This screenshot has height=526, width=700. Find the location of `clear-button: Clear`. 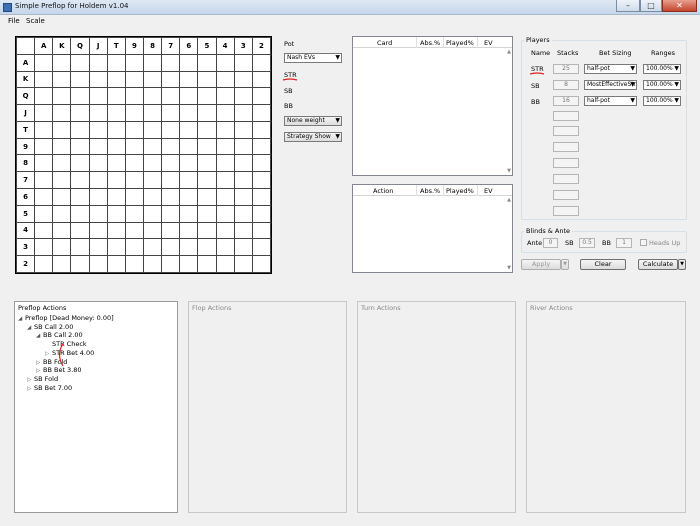

clear-button: Clear is located at coordinates (603, 264).